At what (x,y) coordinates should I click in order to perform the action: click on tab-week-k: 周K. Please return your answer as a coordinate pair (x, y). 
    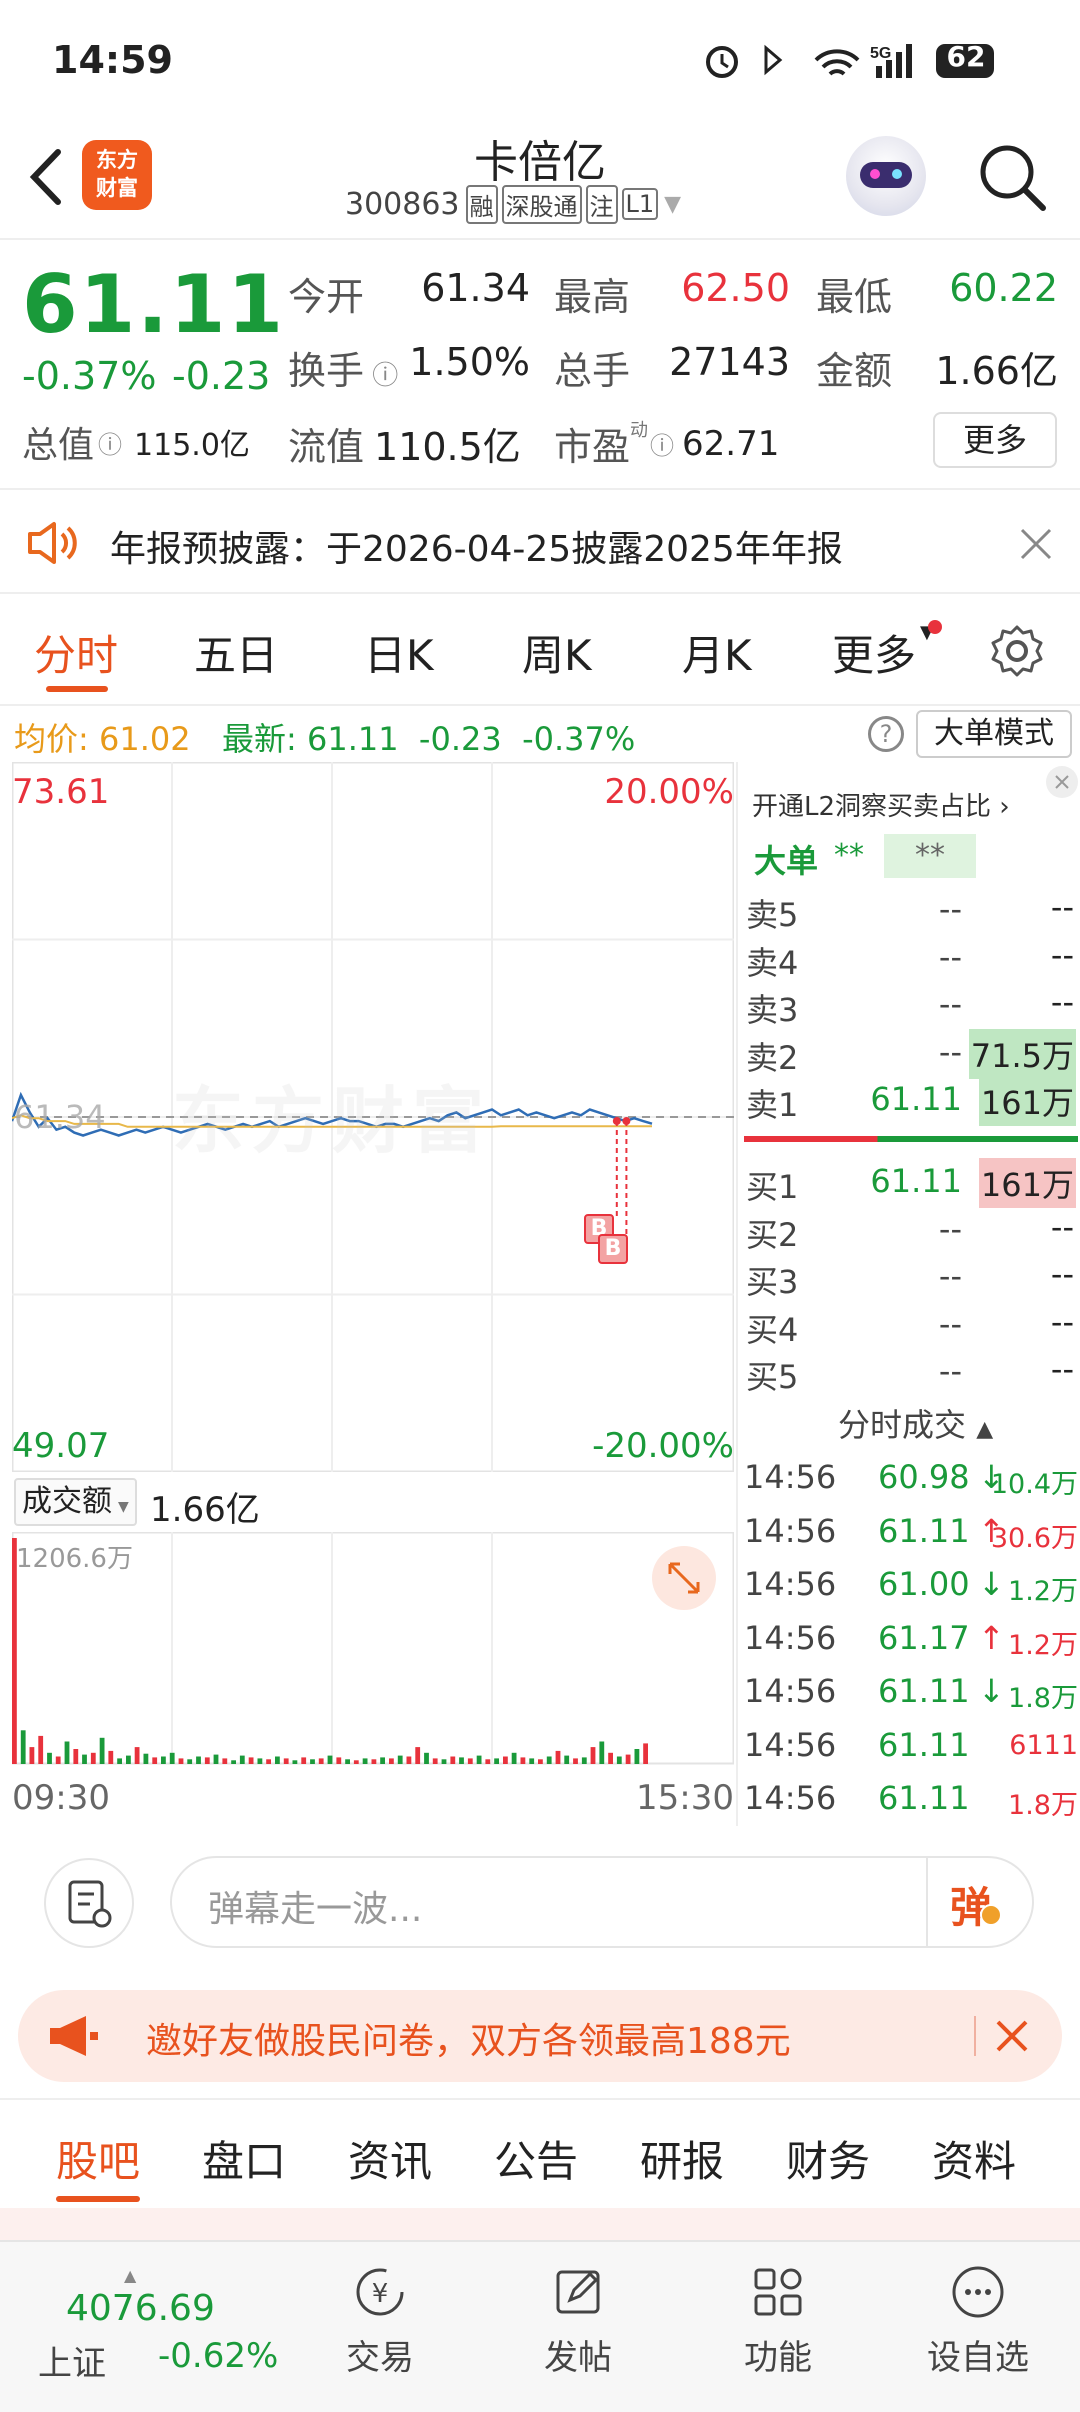
    Looking at the image, I should click on (557, 652).